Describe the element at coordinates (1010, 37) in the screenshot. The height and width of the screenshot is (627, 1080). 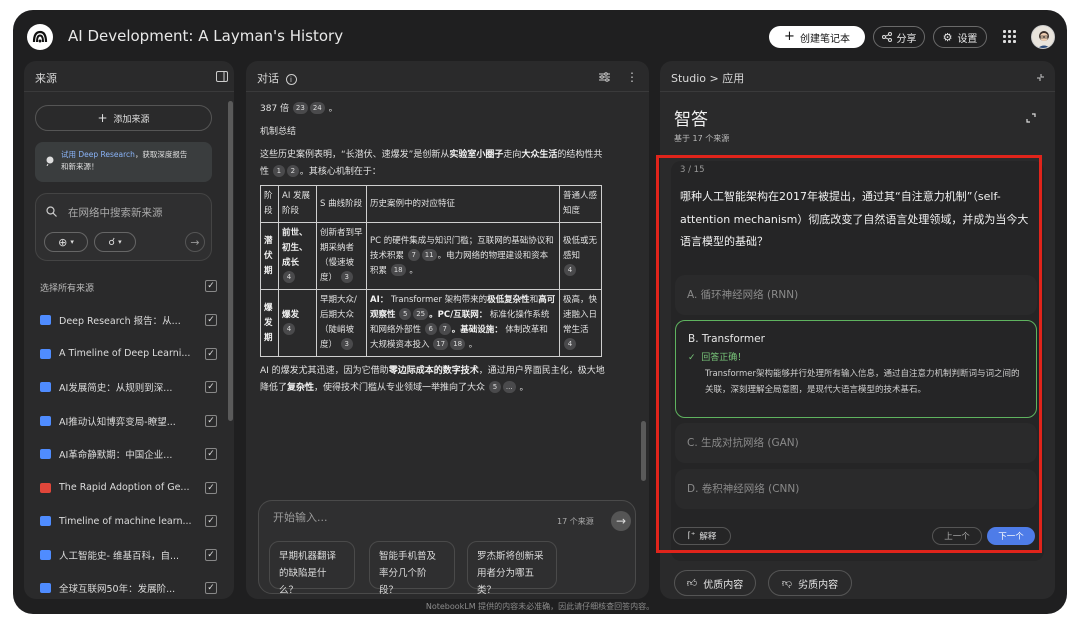
I see `apps-grid-icon` at that location.